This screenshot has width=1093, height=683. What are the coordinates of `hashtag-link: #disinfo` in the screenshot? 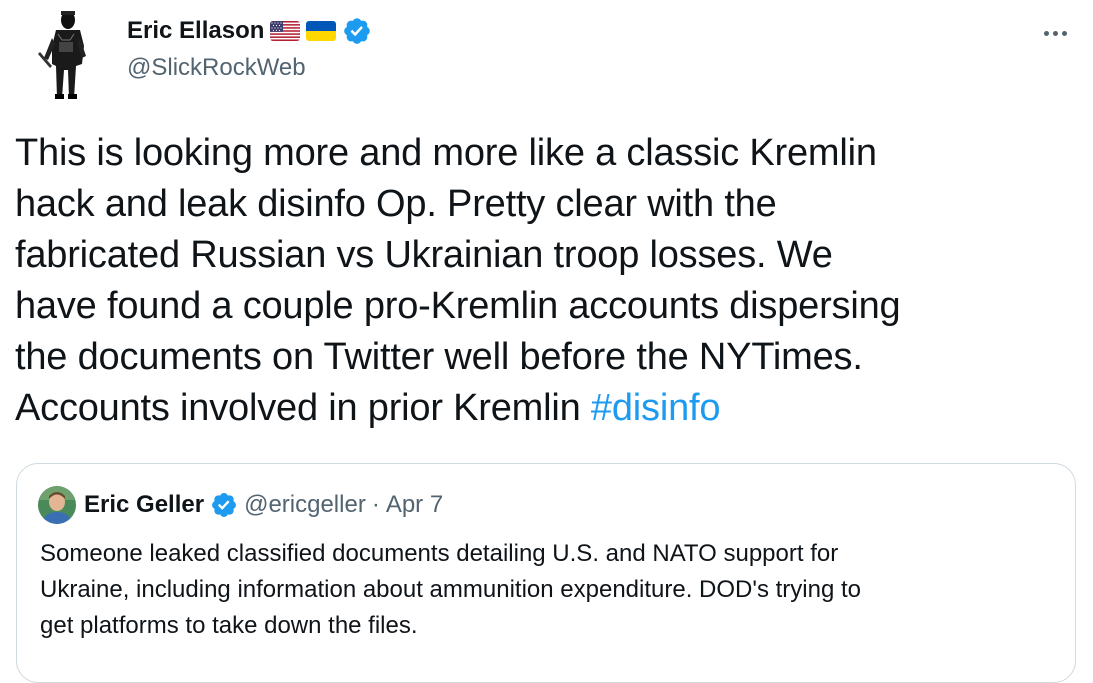 It's located at (656, 408).